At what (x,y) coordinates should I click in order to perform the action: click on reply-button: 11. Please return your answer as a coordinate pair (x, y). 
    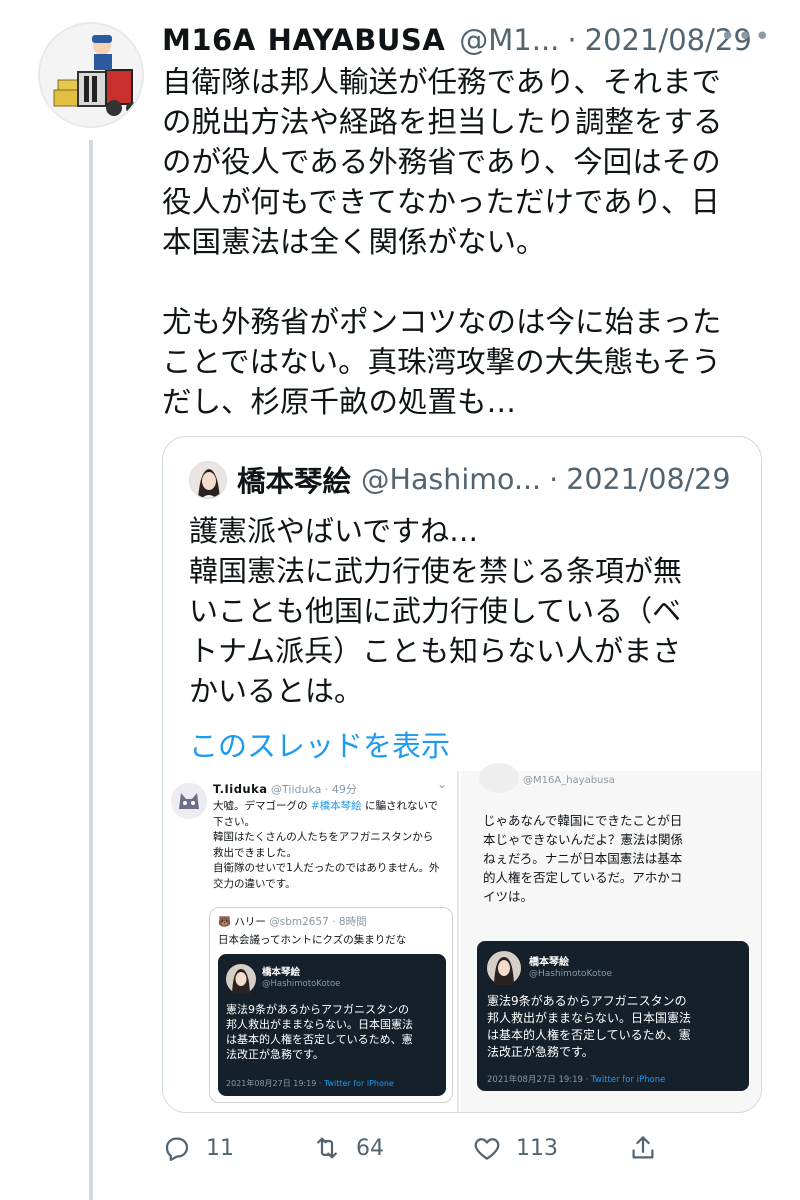
    Looking at the image, I should click on (198, 1148).